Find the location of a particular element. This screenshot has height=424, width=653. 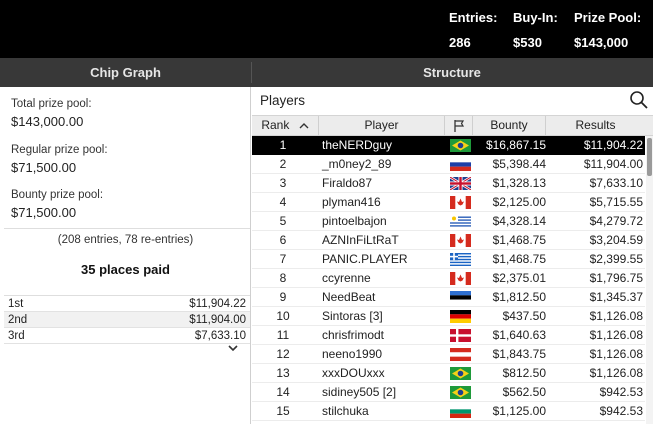

bounty-prize-pool: Bounty prize pool: $71,500.00 is located at coordinates (57, 204).